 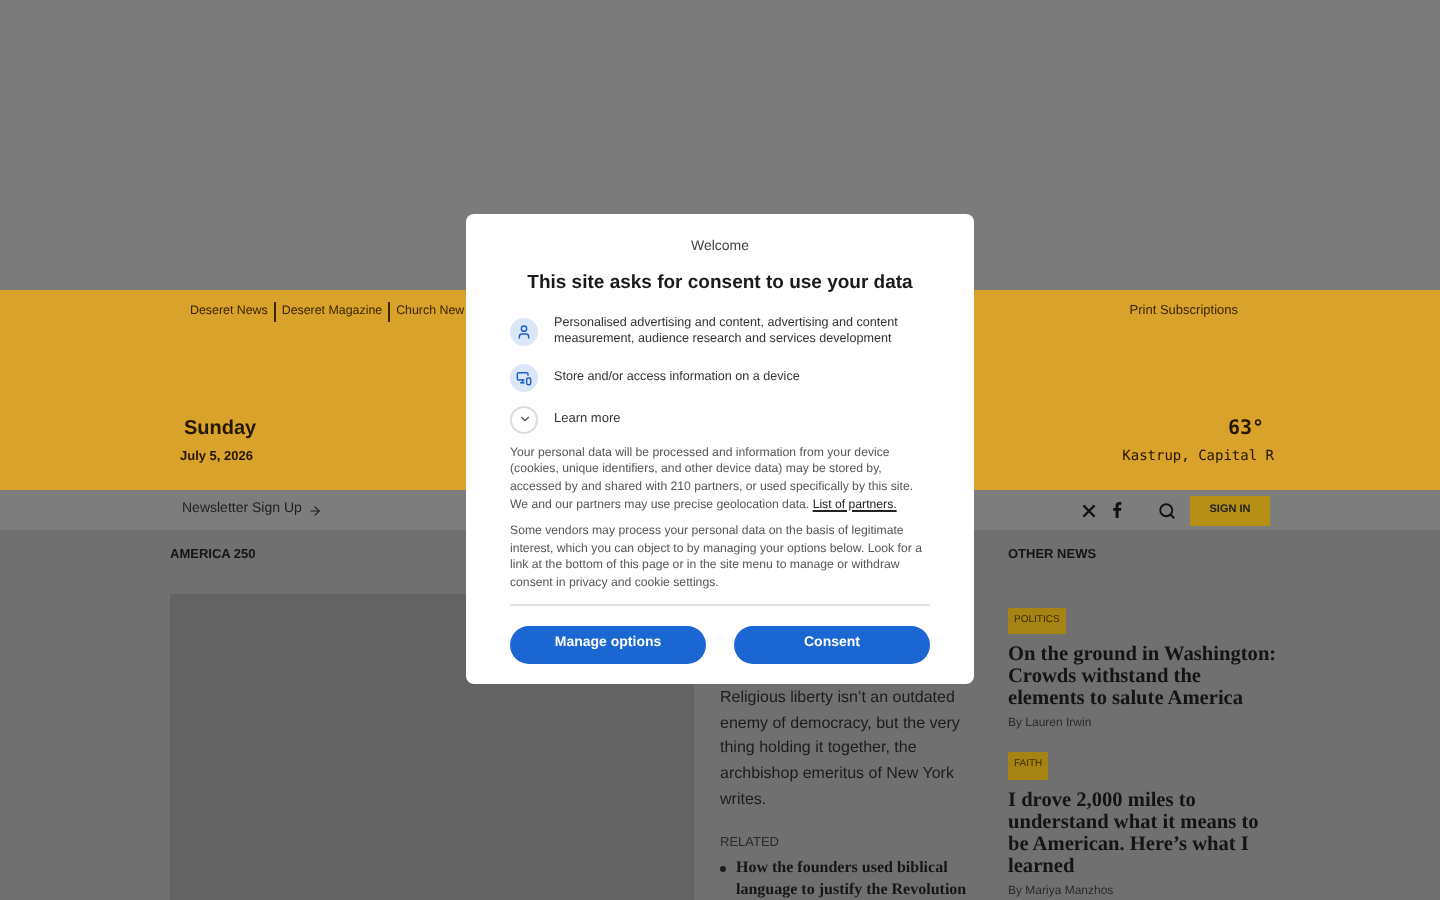 What do you see at coordinates (1143, 677) in the screenshot?
I see `story-headline: On the ground in Washington: Crowds withstand the elements to salute America` at bounding box center [1143, 677].